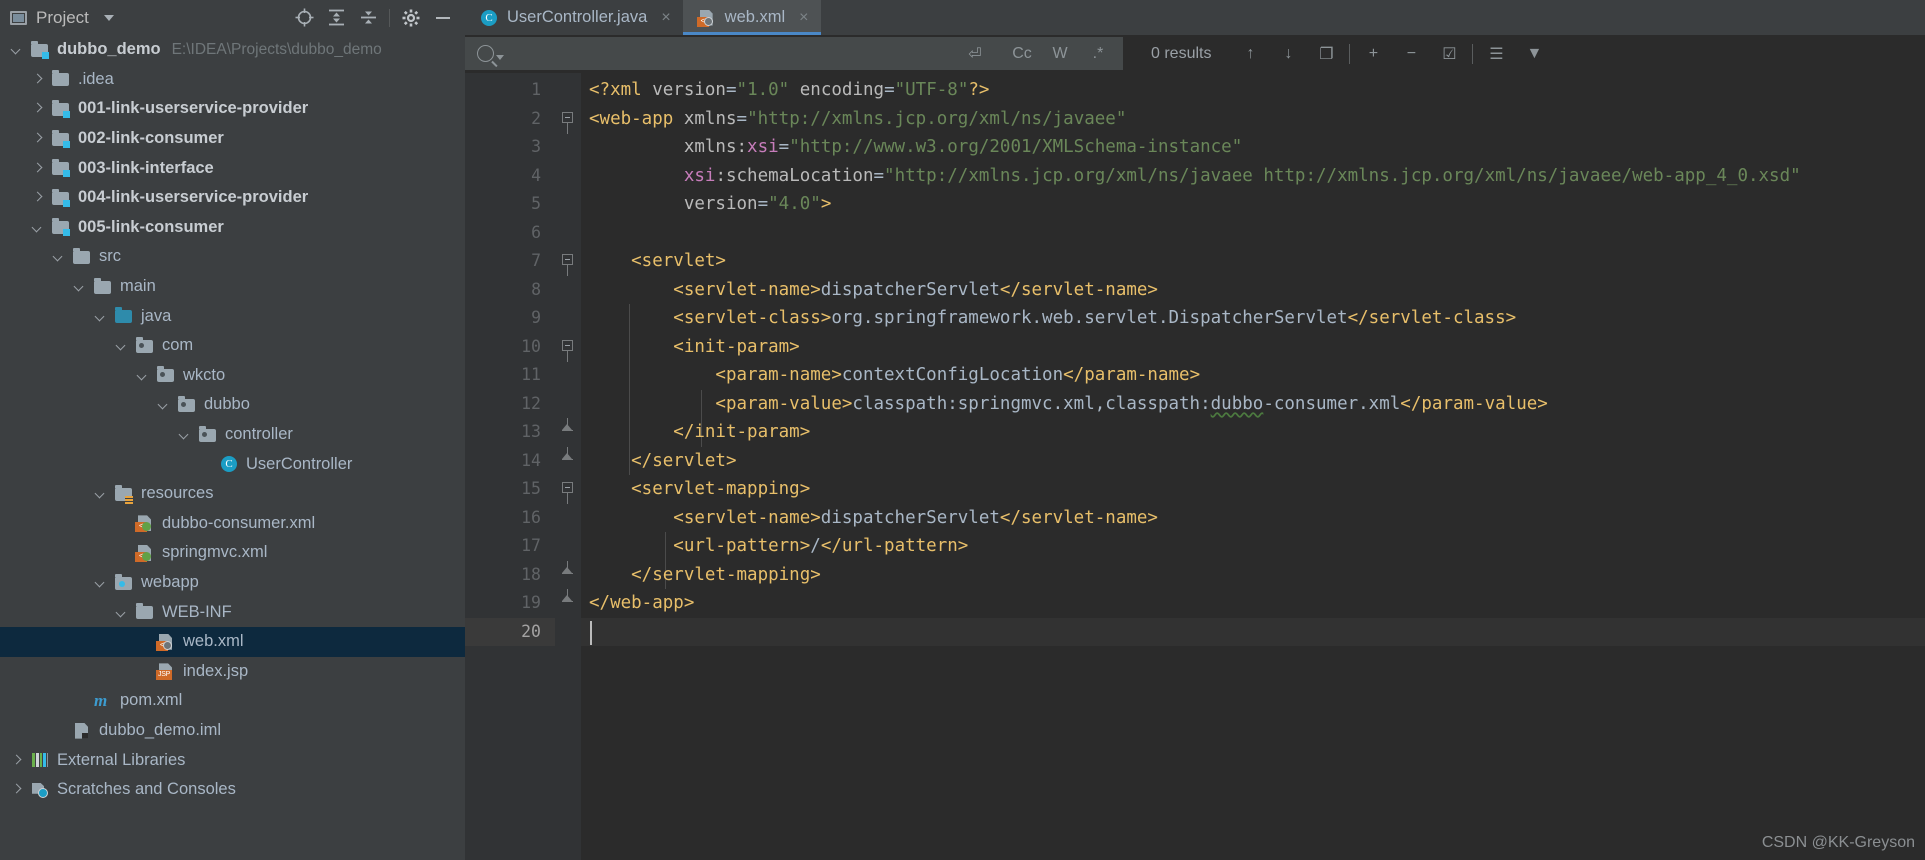  I want to click on tree-item-label: java, so click(156, 315).